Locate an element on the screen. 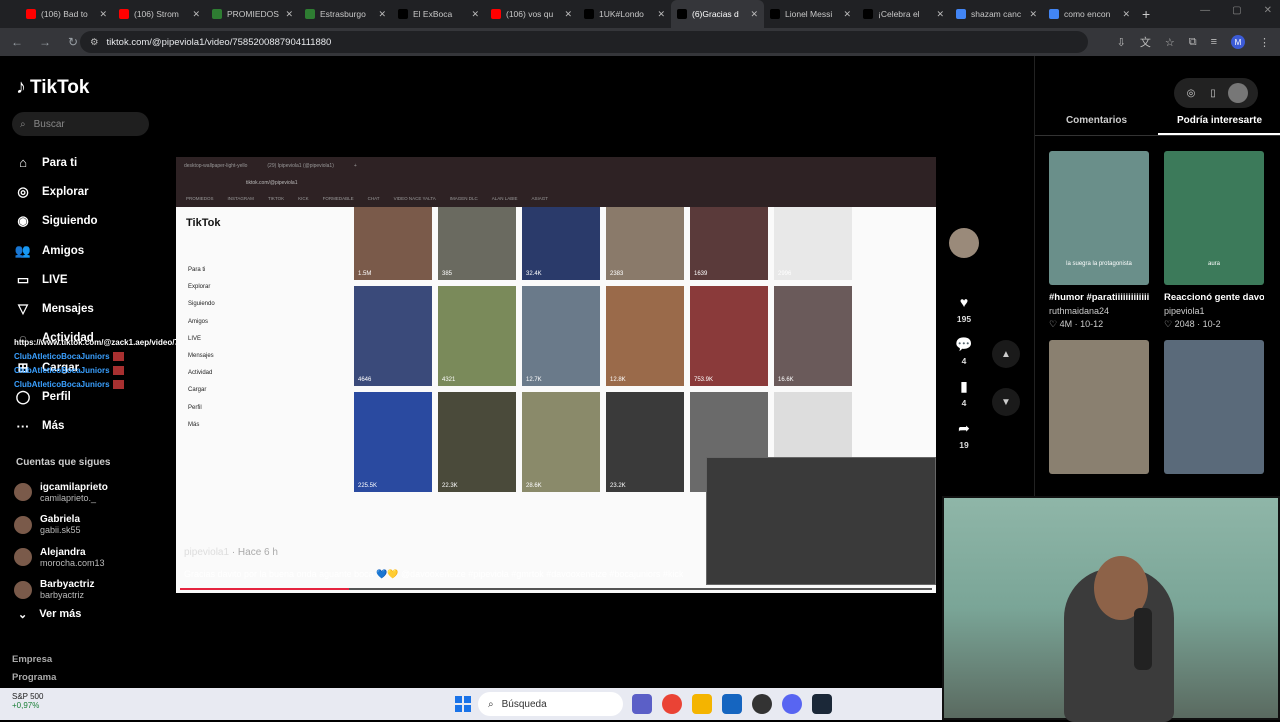 Image resolution: width=1280 pixels, height=722 pixels. share-button: ➦ 19 is located at coordinates (964, 433).